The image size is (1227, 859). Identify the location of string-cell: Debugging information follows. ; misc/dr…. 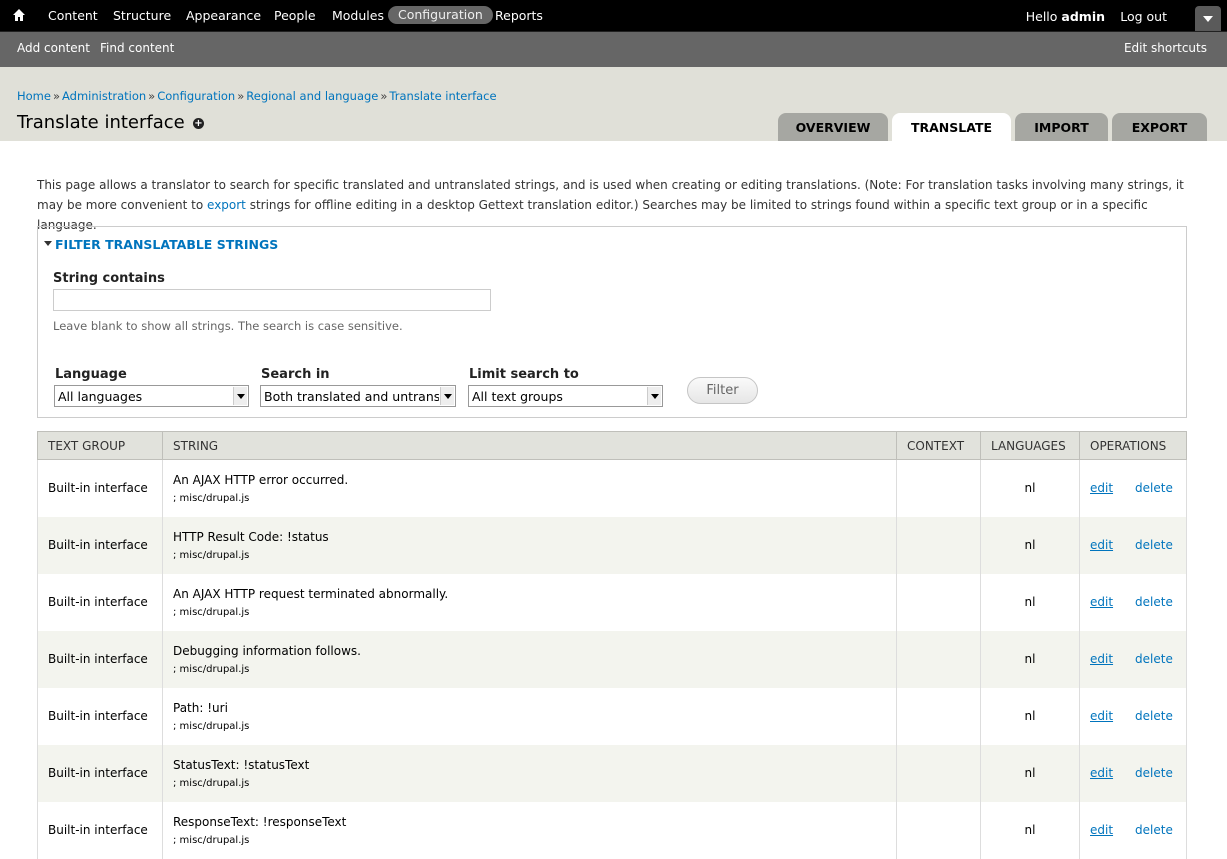
(529, 659).